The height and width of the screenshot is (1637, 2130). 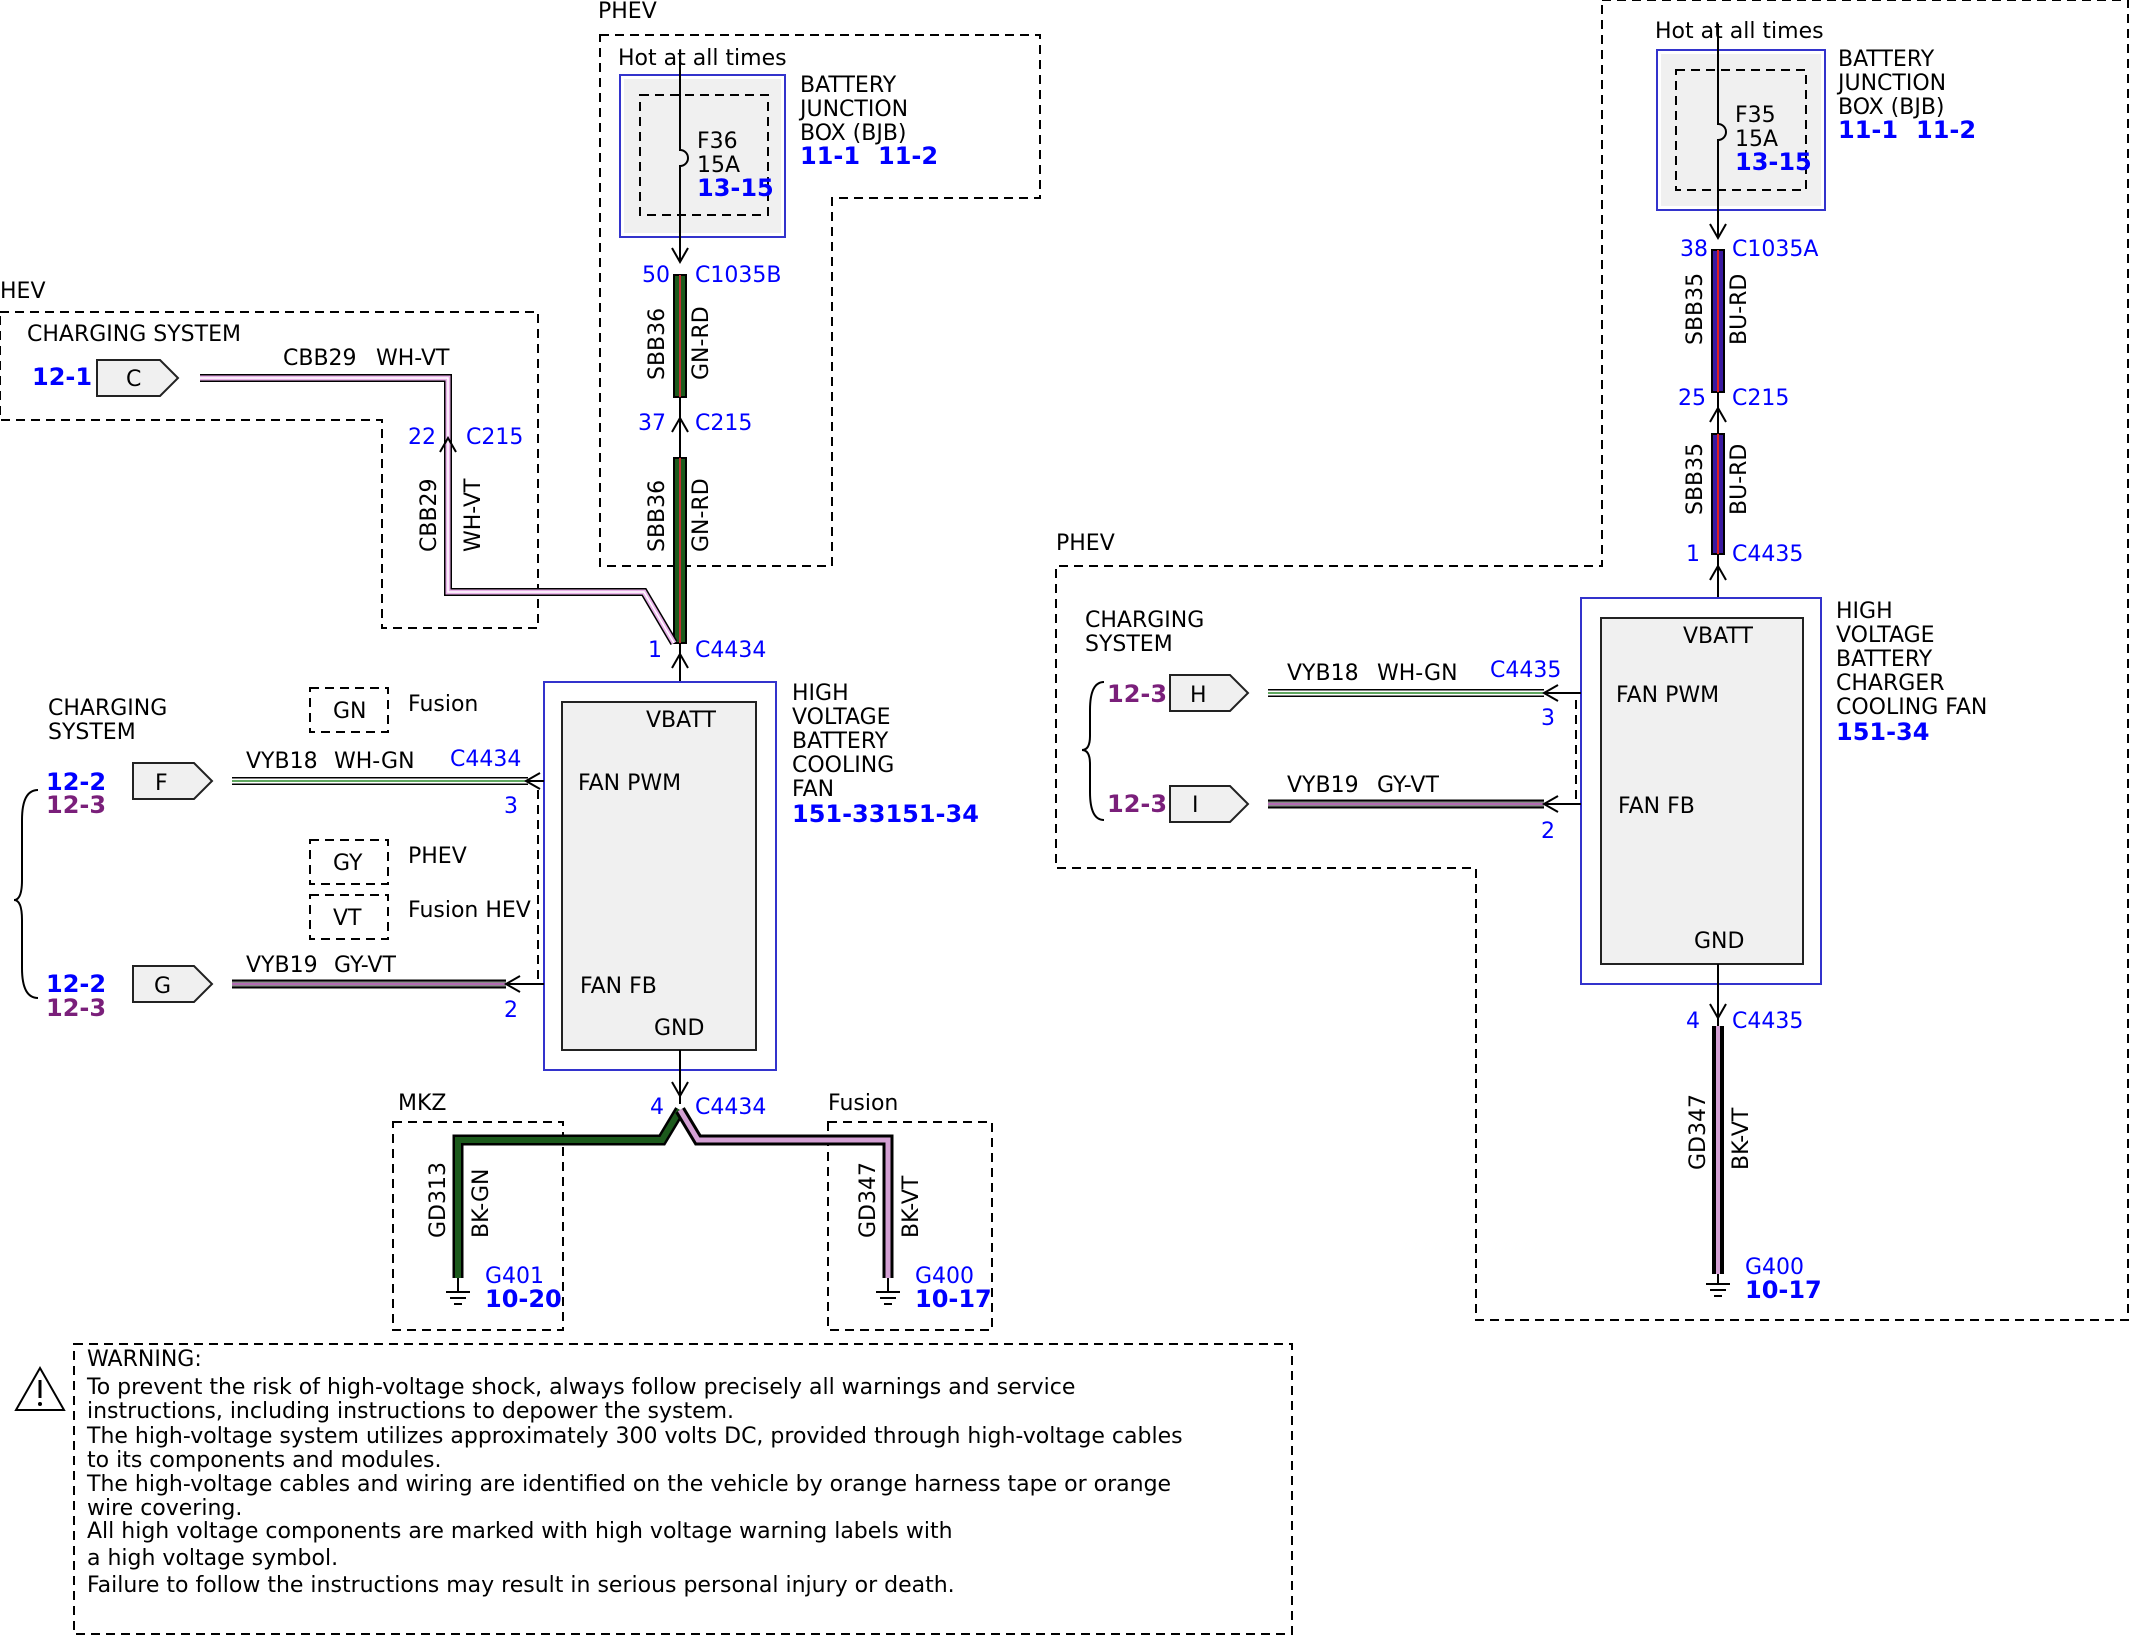 What do you see at coordinates (953, 1299) in the screenshot?
I see `ref-10-17-left: 10-17` at bounding box center [953, 1299].